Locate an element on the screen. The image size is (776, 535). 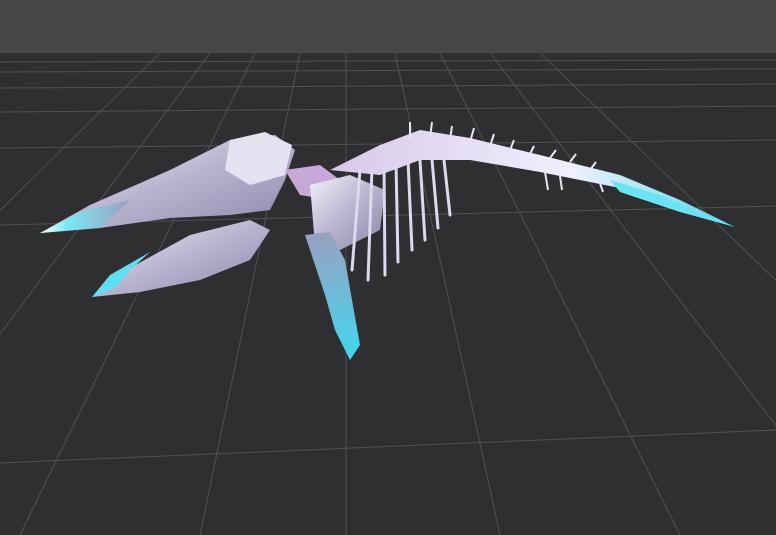
flipper is located at coordinates (332, 296).